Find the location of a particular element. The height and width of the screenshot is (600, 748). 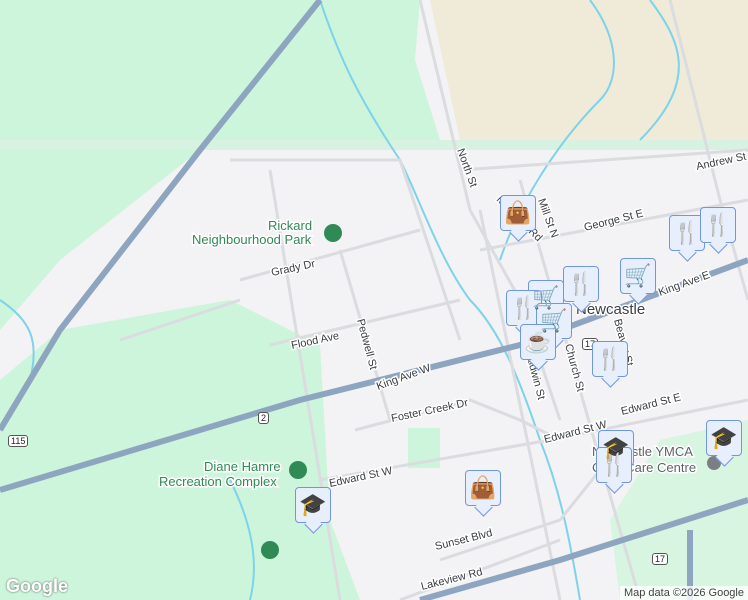

coffee-cup-icon: ☕ is located at coordinates (538, 341).